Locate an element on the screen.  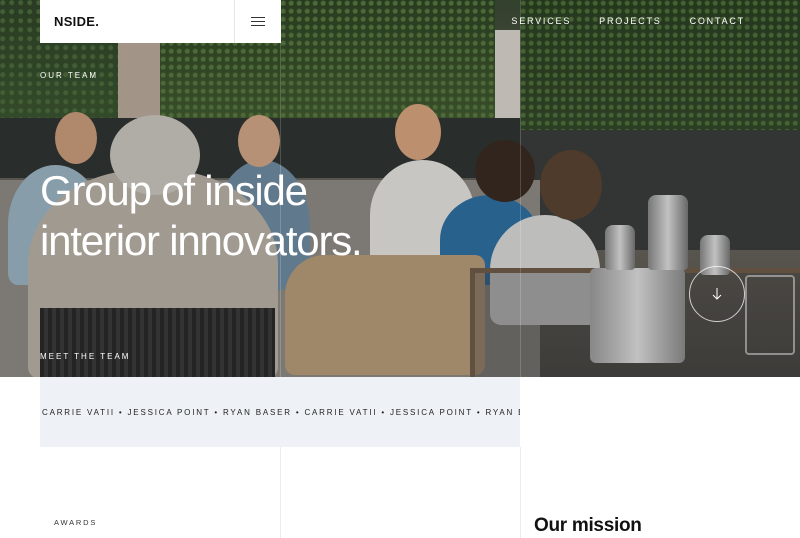
mission-title: Our mission is located at coordinates (588, 525).